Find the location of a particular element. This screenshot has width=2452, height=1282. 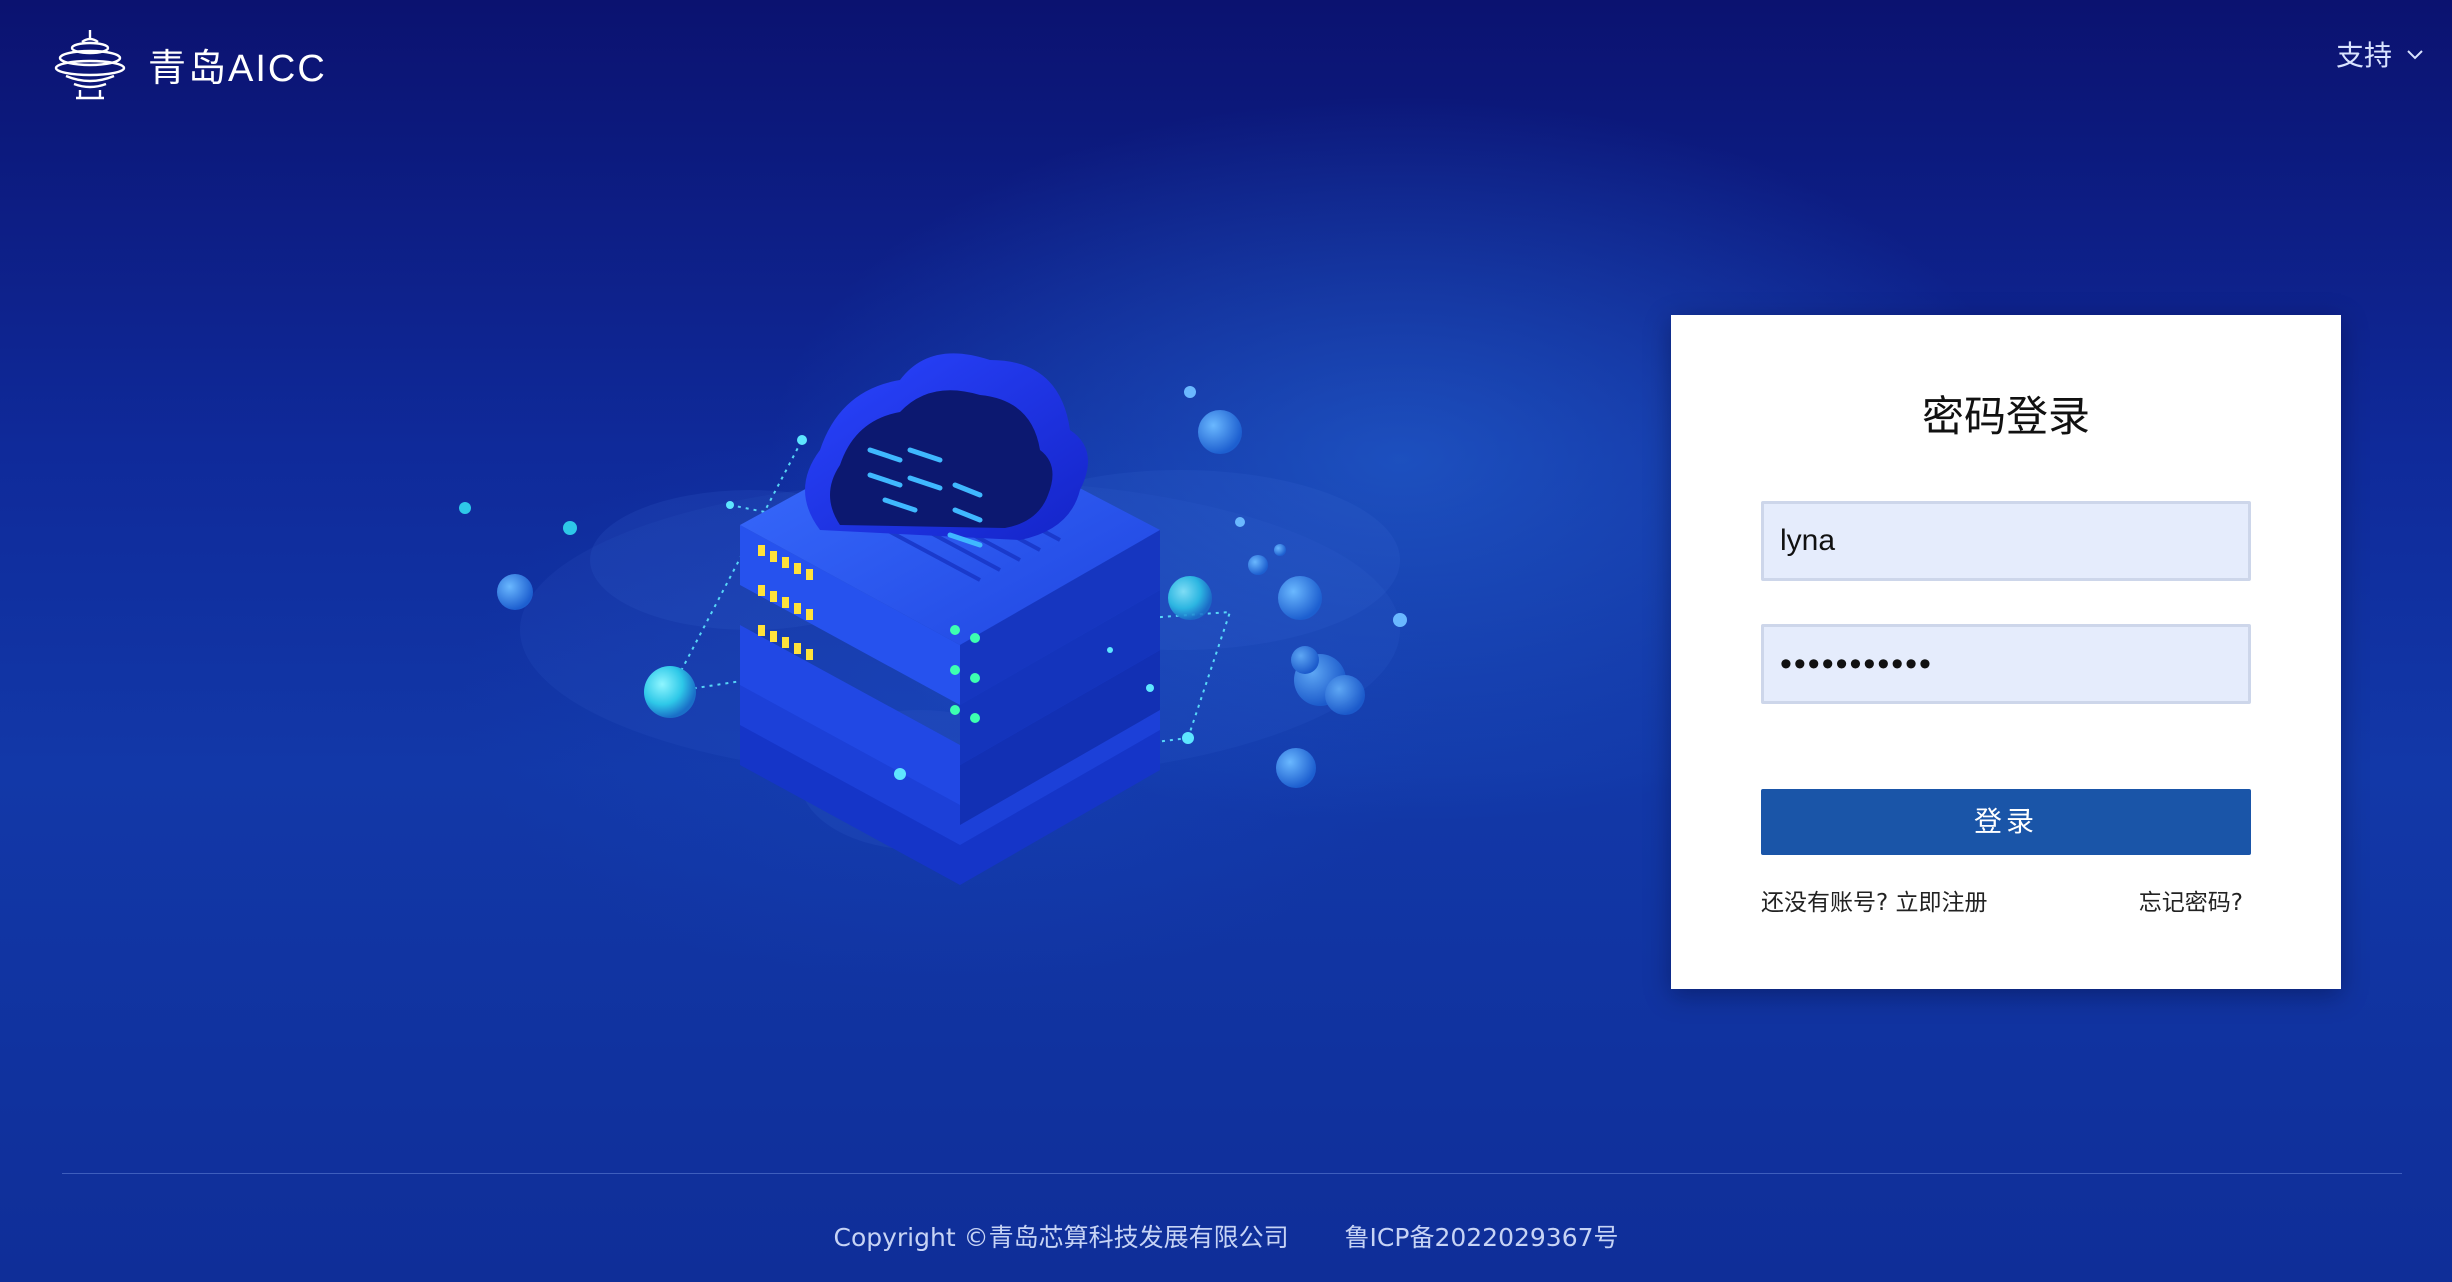

top-bar: 青岛AICC 支持 is located at coordinates (1226, 65).